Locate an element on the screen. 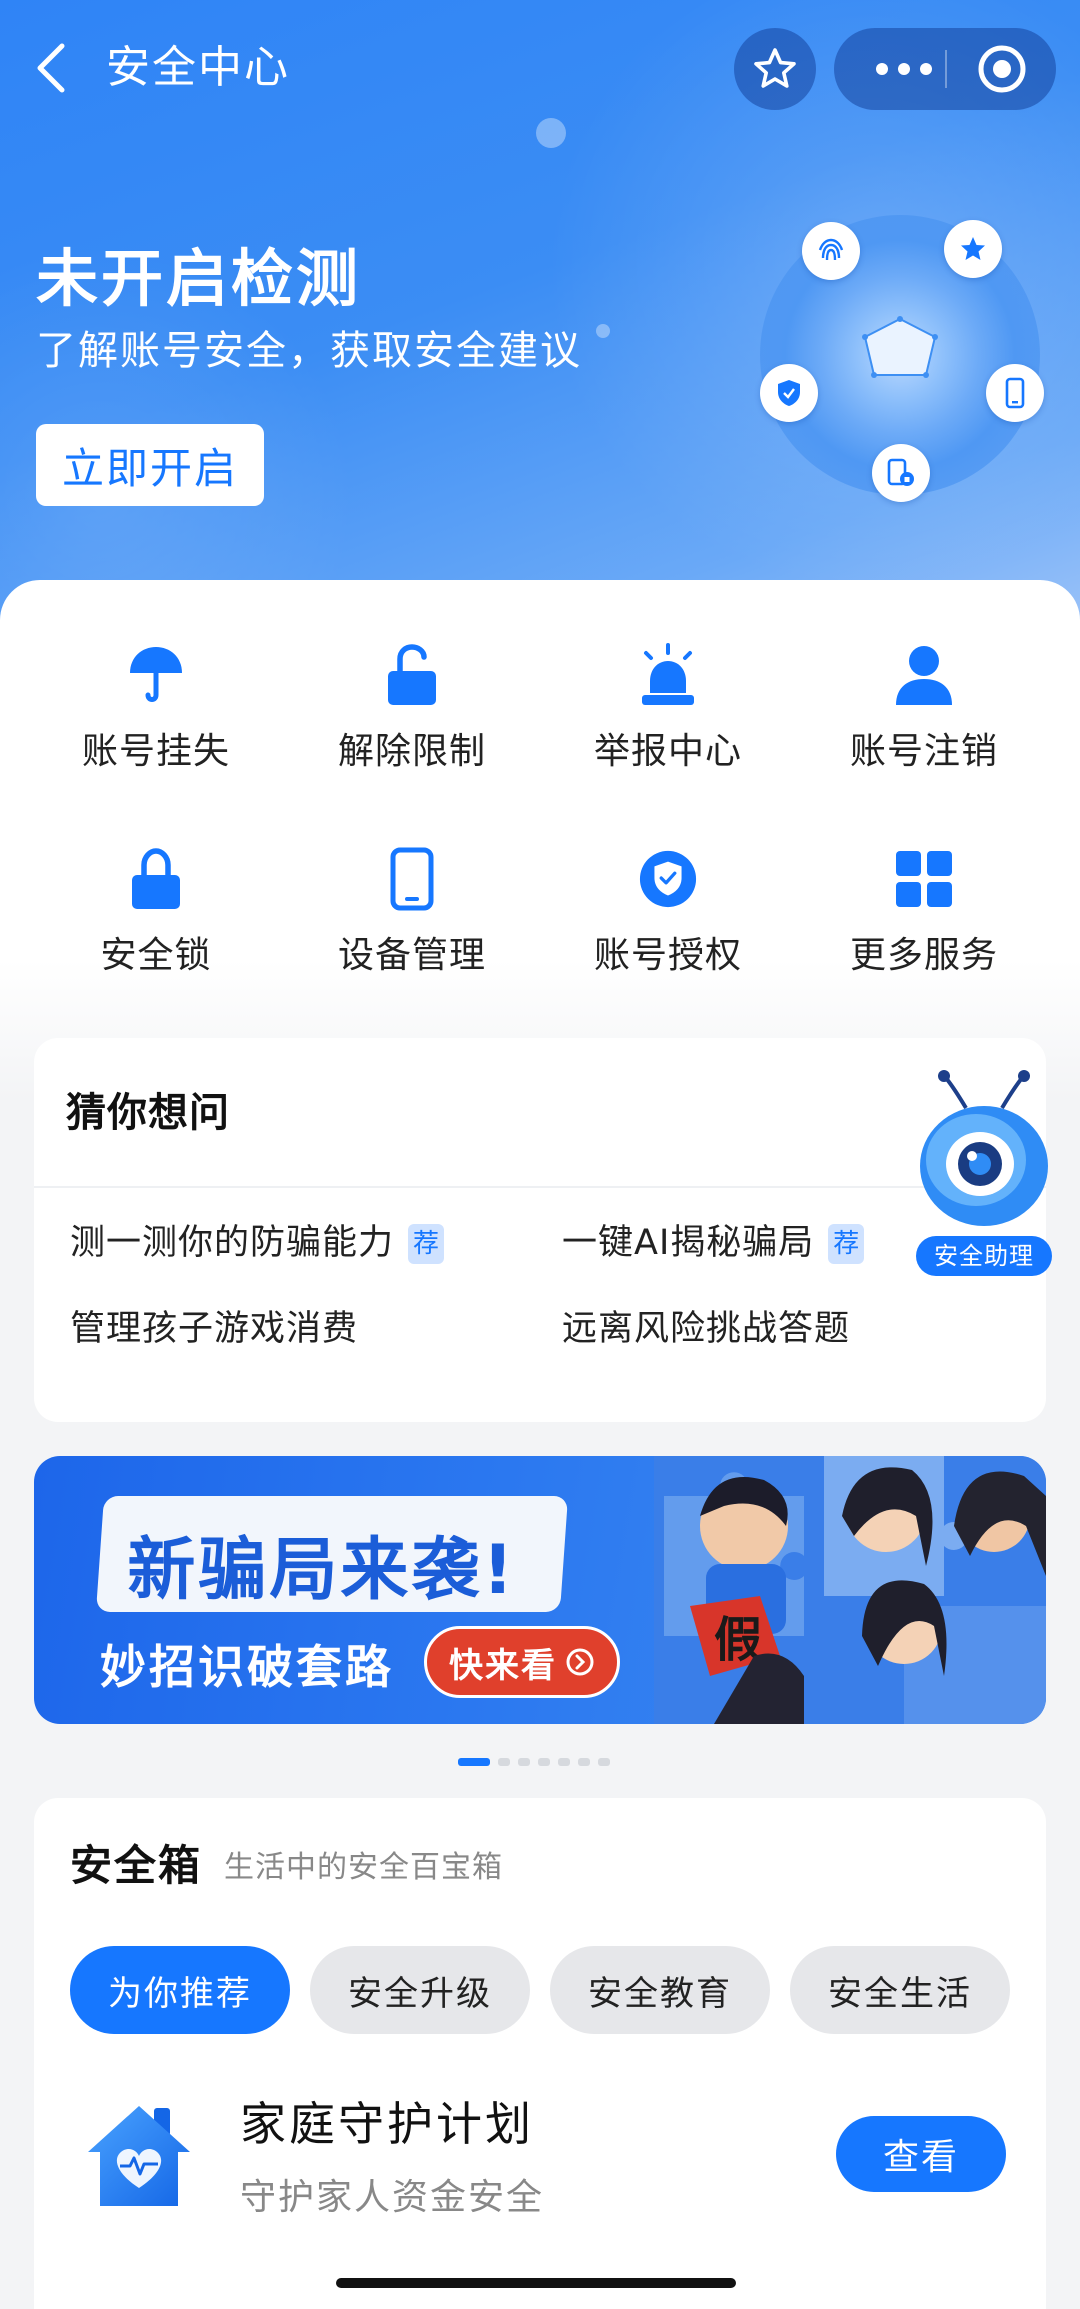  grid-icon is located at coordinates (924, 879).